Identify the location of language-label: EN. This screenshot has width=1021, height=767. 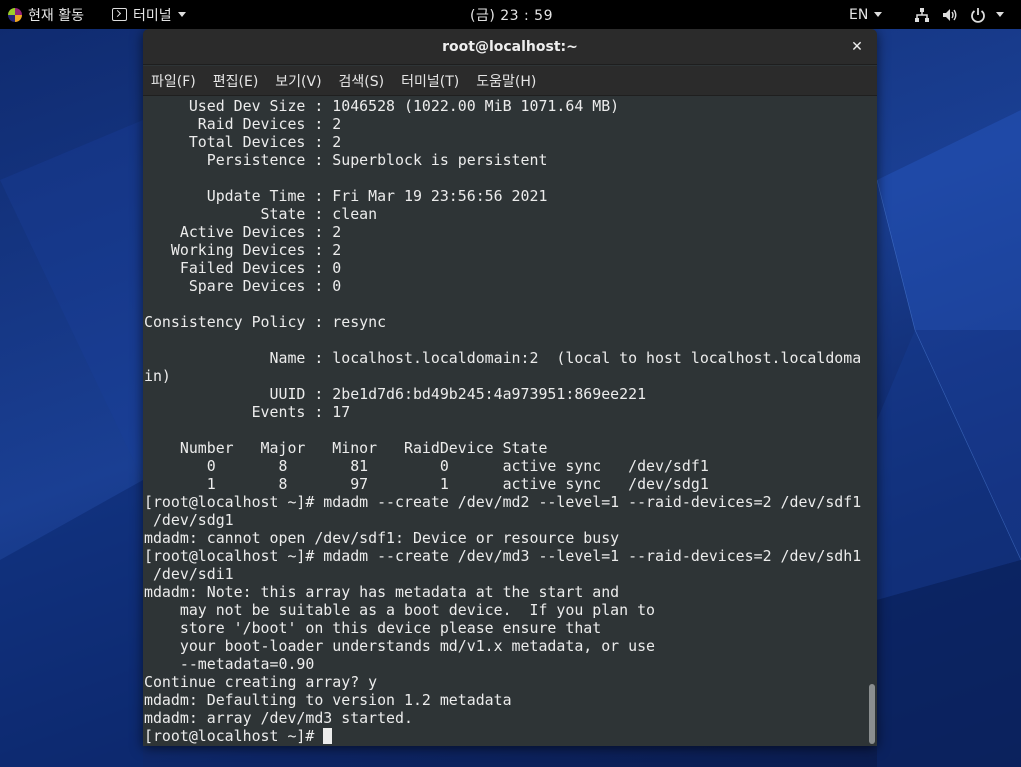
(859, 14).